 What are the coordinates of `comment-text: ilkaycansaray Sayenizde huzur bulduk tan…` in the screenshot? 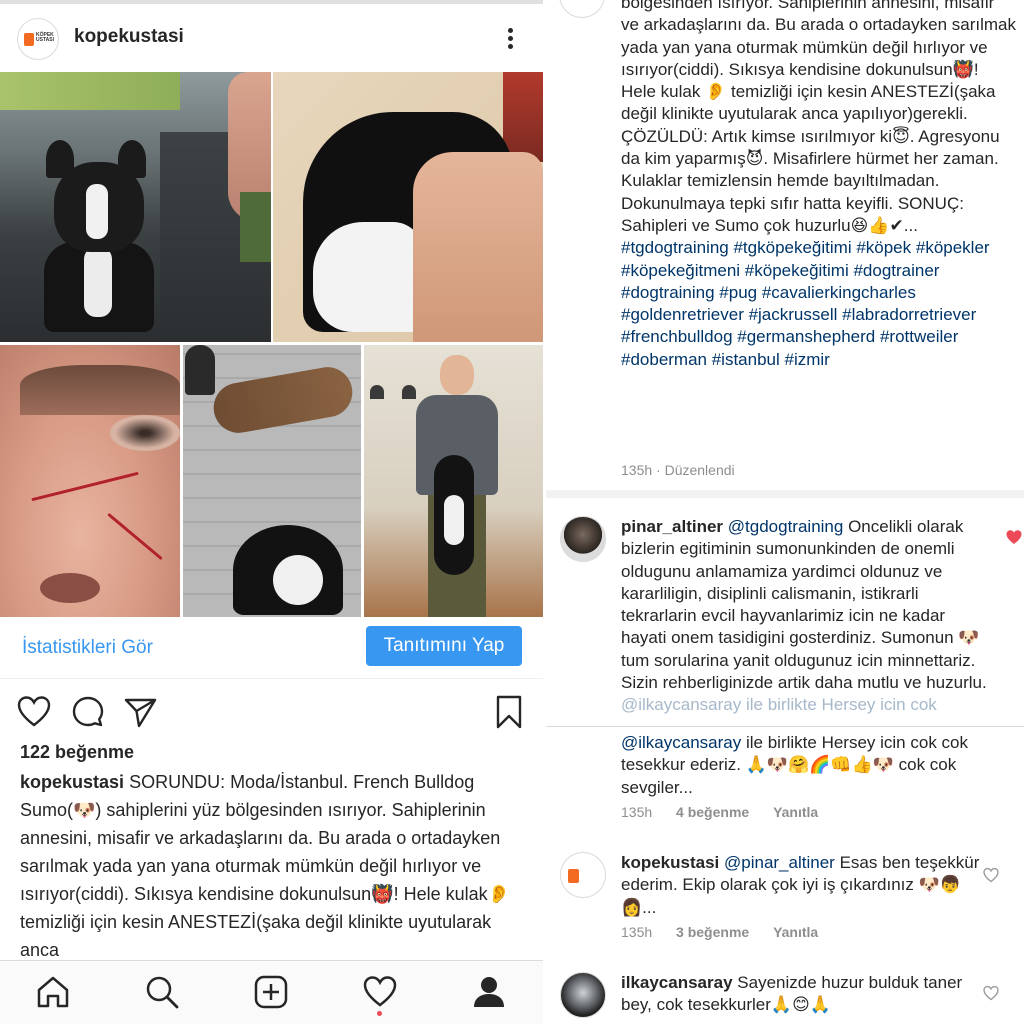 It's located at (806, 994).